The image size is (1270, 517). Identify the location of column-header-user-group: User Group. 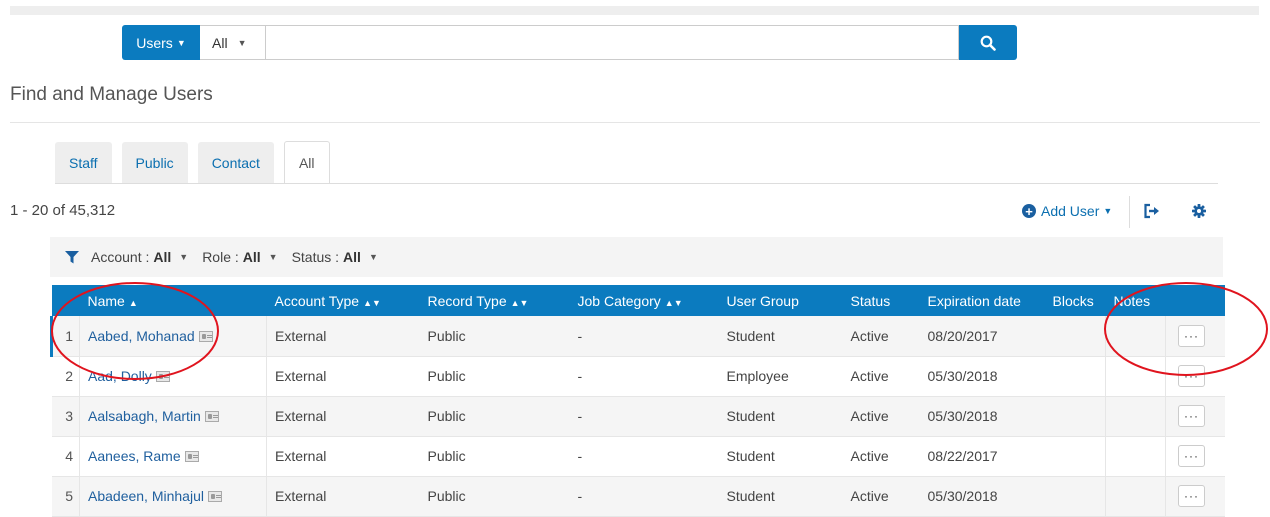
(780, 300).